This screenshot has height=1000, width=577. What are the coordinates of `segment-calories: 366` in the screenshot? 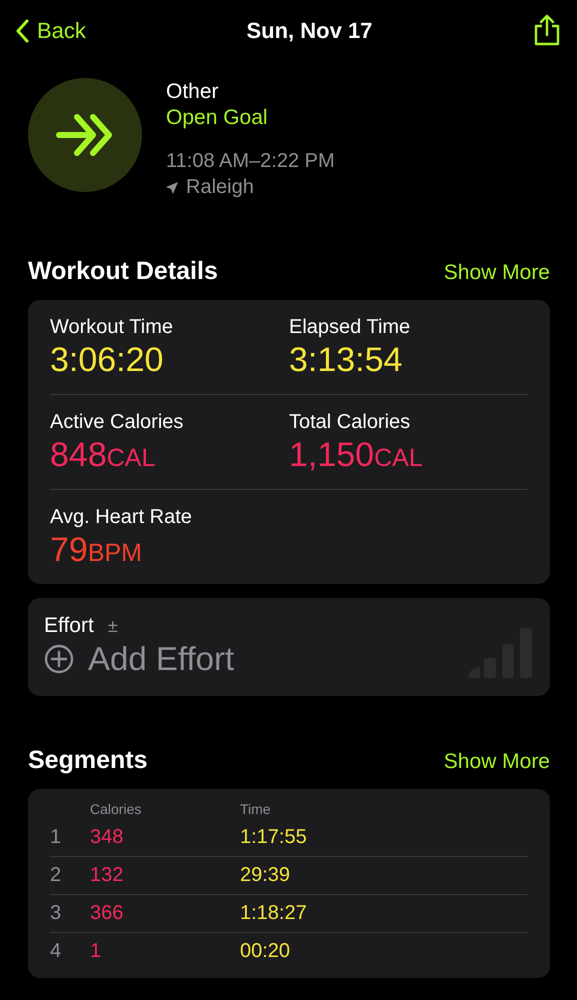 It's located at (107, 913).